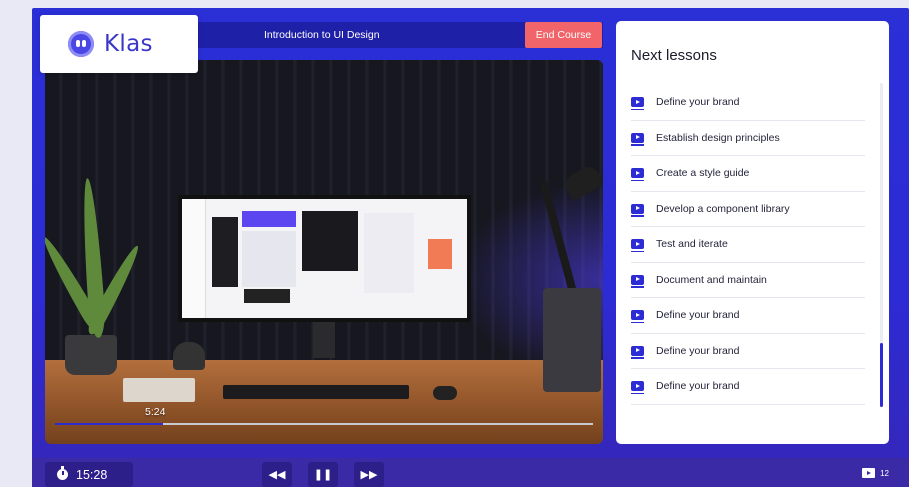 This screenshot has height=487, width=909. What do you see at coordinates (62, 473) in the screenshot?
I see `stopwatch-icon` at bounding box center [62, 473].